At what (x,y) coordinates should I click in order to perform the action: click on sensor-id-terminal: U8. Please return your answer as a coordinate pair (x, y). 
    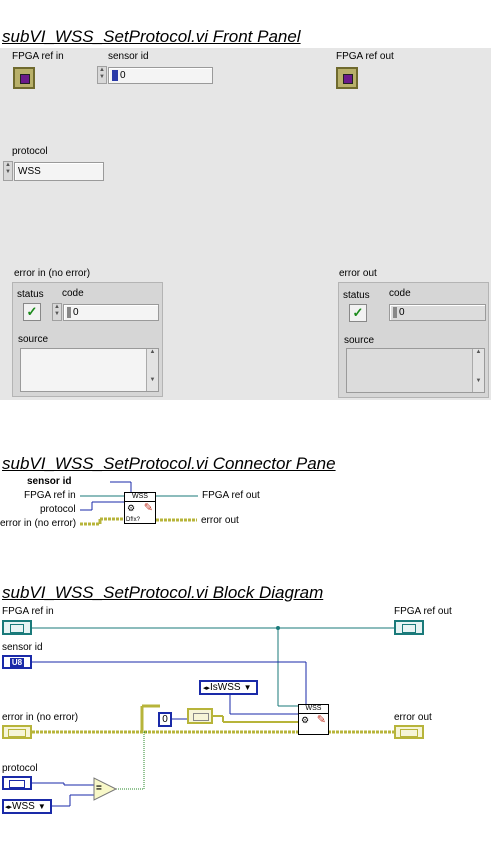
    Looking at the image, I should click on (17, 662).